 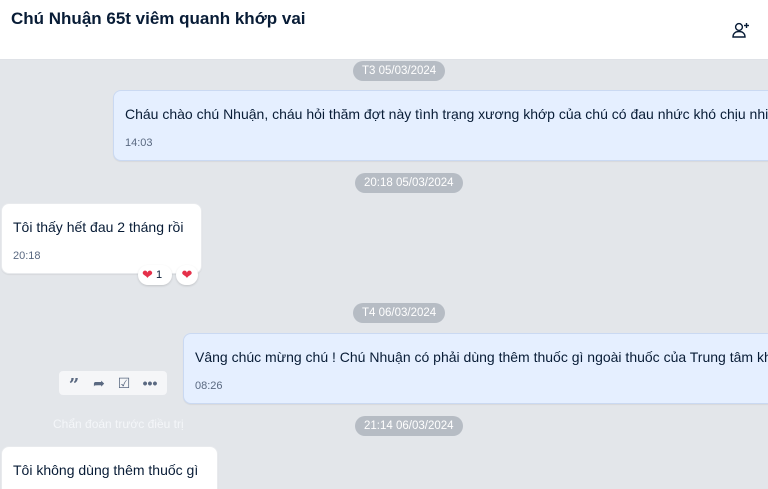 What do you see at coordinates (409, 183) in the screenshot?
I see `date-separator: 20:18 05/03/2024` at bounding box center [409, 183].